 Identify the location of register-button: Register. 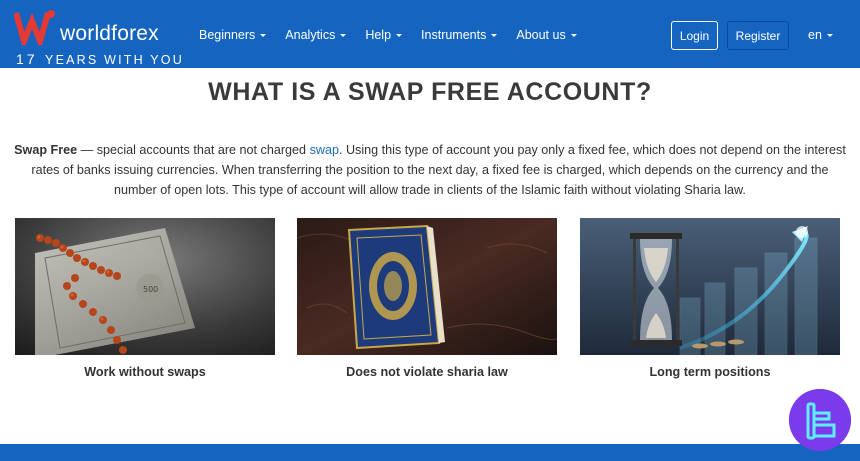
(758, 35).